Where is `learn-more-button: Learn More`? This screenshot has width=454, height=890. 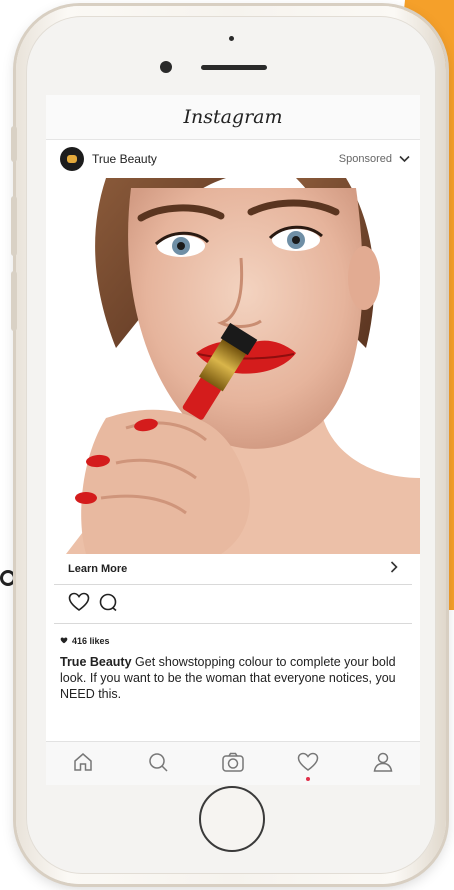 learn-more-button: Learn More is located at coordinates (97, 569).